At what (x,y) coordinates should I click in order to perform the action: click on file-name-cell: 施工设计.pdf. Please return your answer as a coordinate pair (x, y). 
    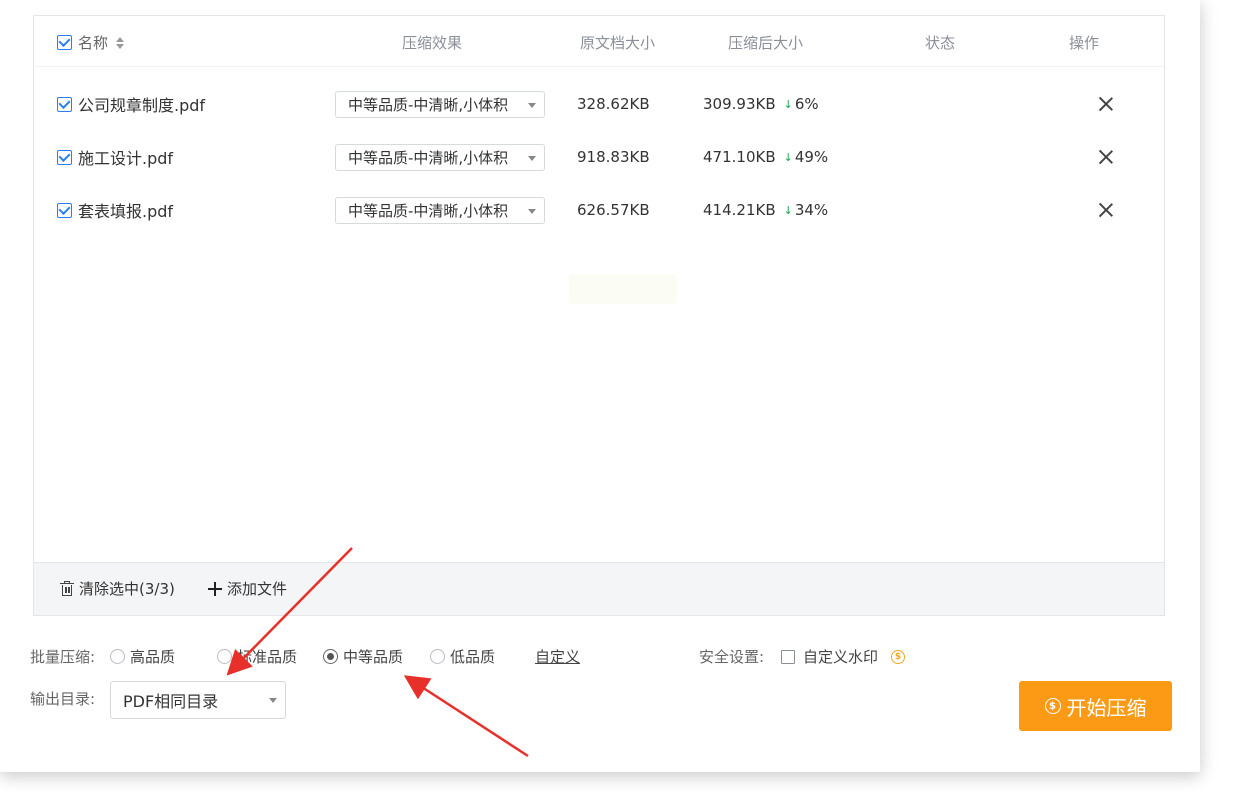
    Looking at the image, I should click on (115, 157).